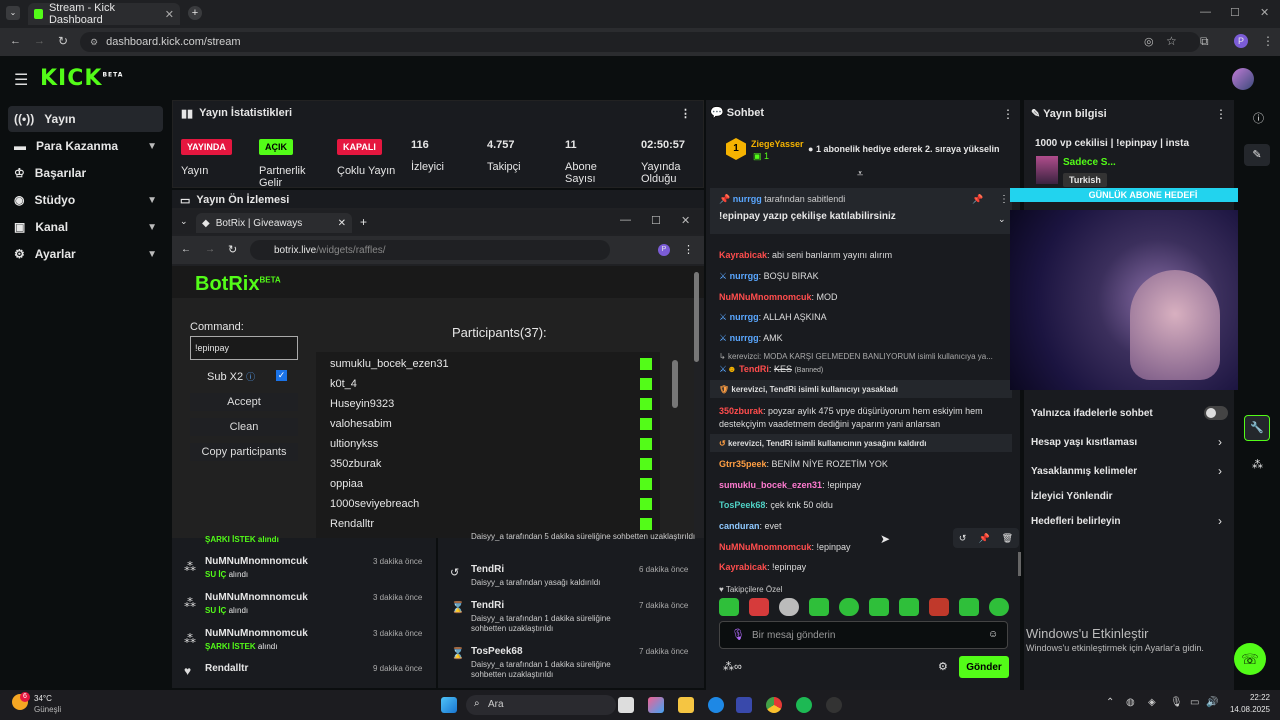  What do you see at coordinates (244, 348) in the screenshot?
I see `command-input: !epinpay` at bounding box center [244, 348].